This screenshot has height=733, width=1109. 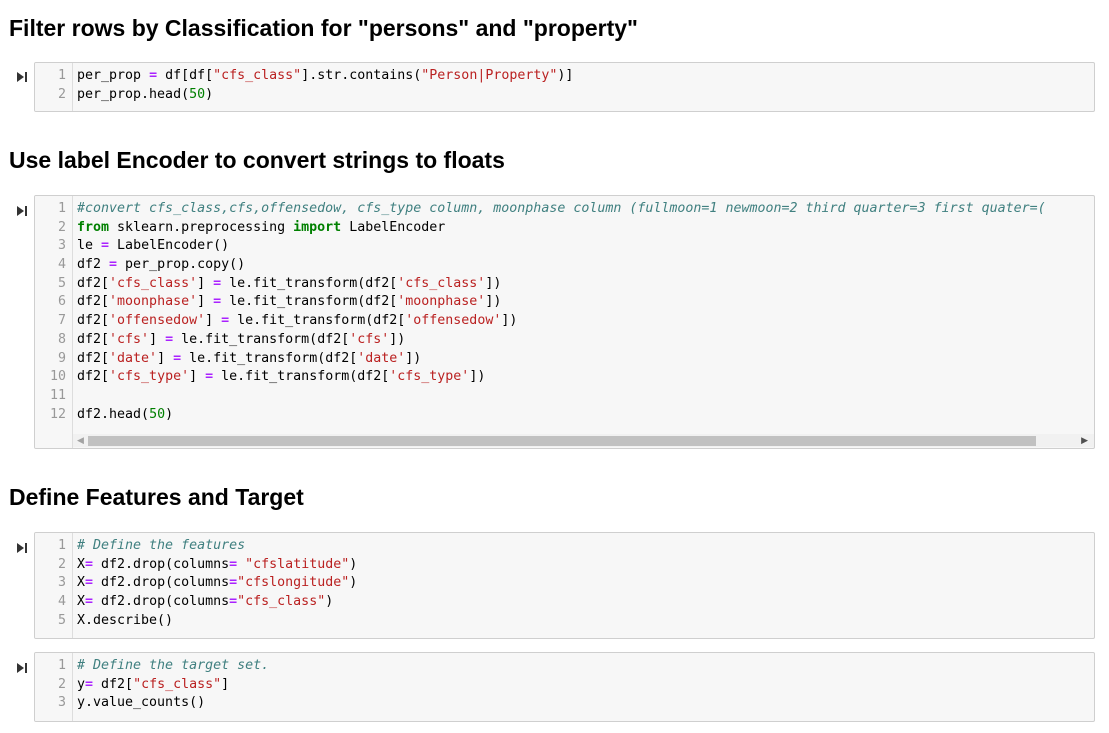 I want to click on code-text: # Define the features, so click(x=161, y=546).